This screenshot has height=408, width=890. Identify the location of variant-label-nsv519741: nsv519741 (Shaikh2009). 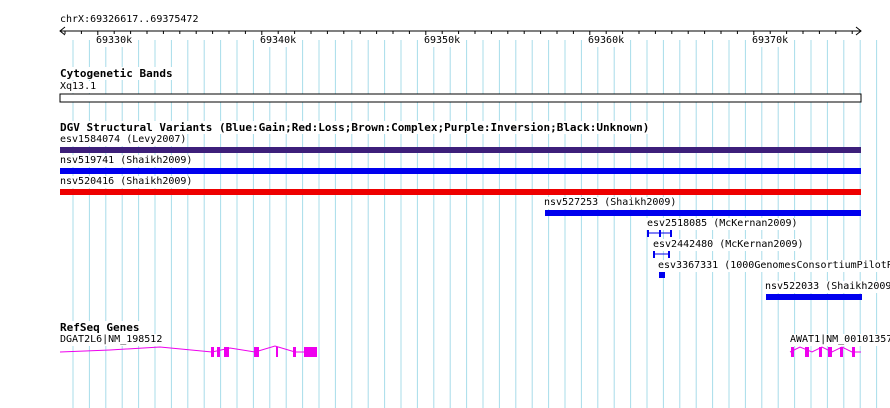
(126, 161).